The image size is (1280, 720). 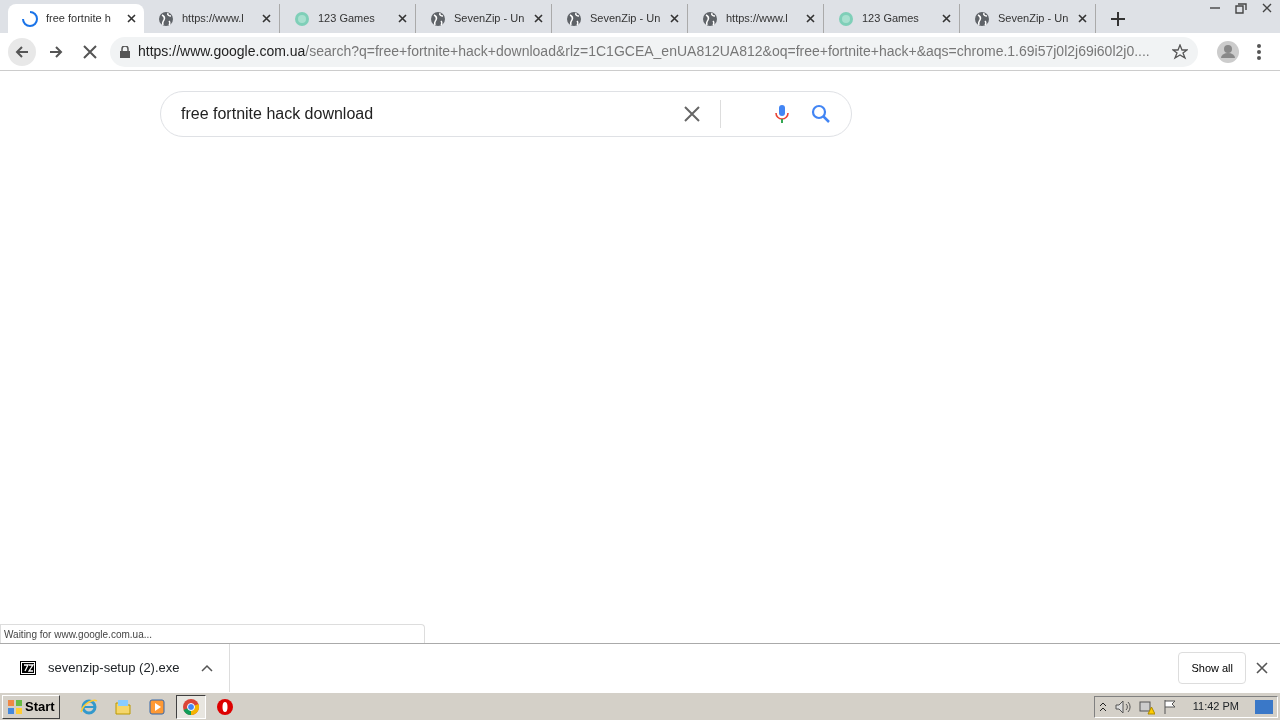 I want to click on clear-icon, so click(x=692, y=114).